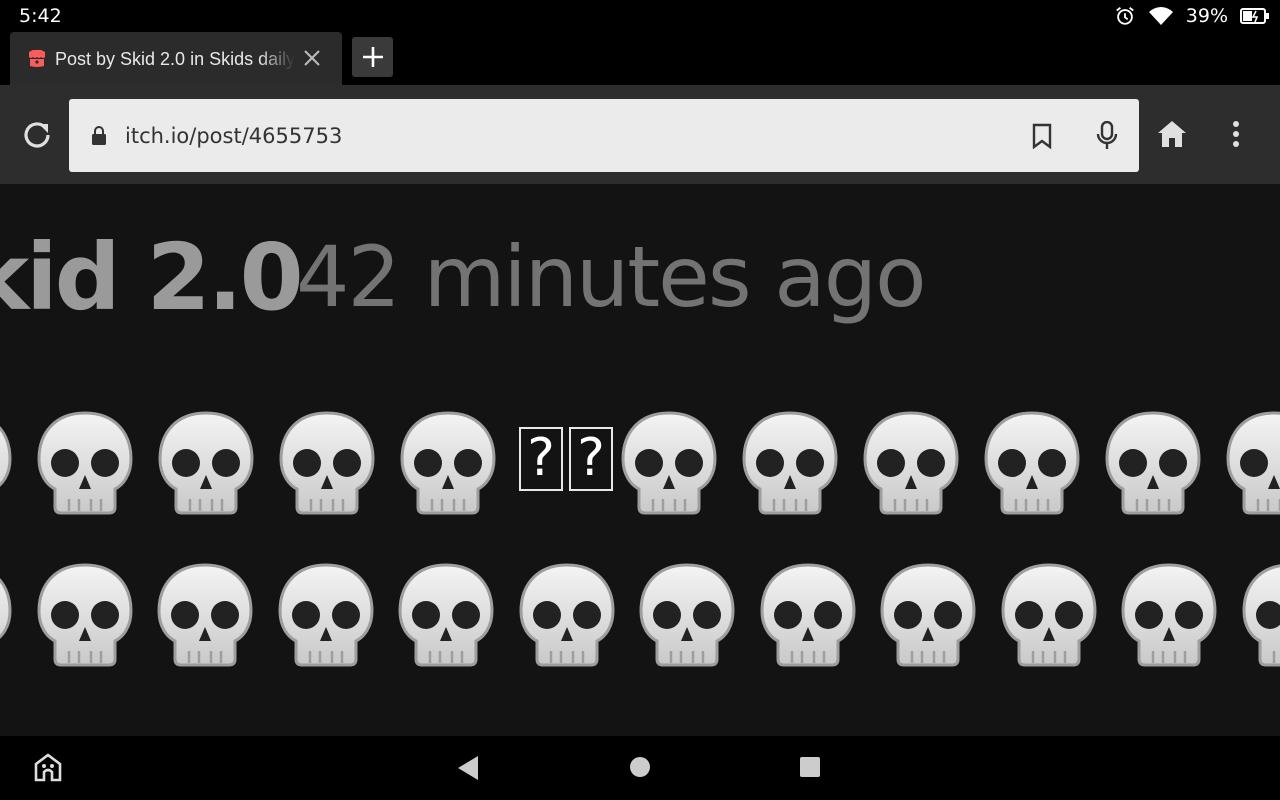 The image size is (1280, 800). I want to click on bookmark-icon, so click(1042, 136).